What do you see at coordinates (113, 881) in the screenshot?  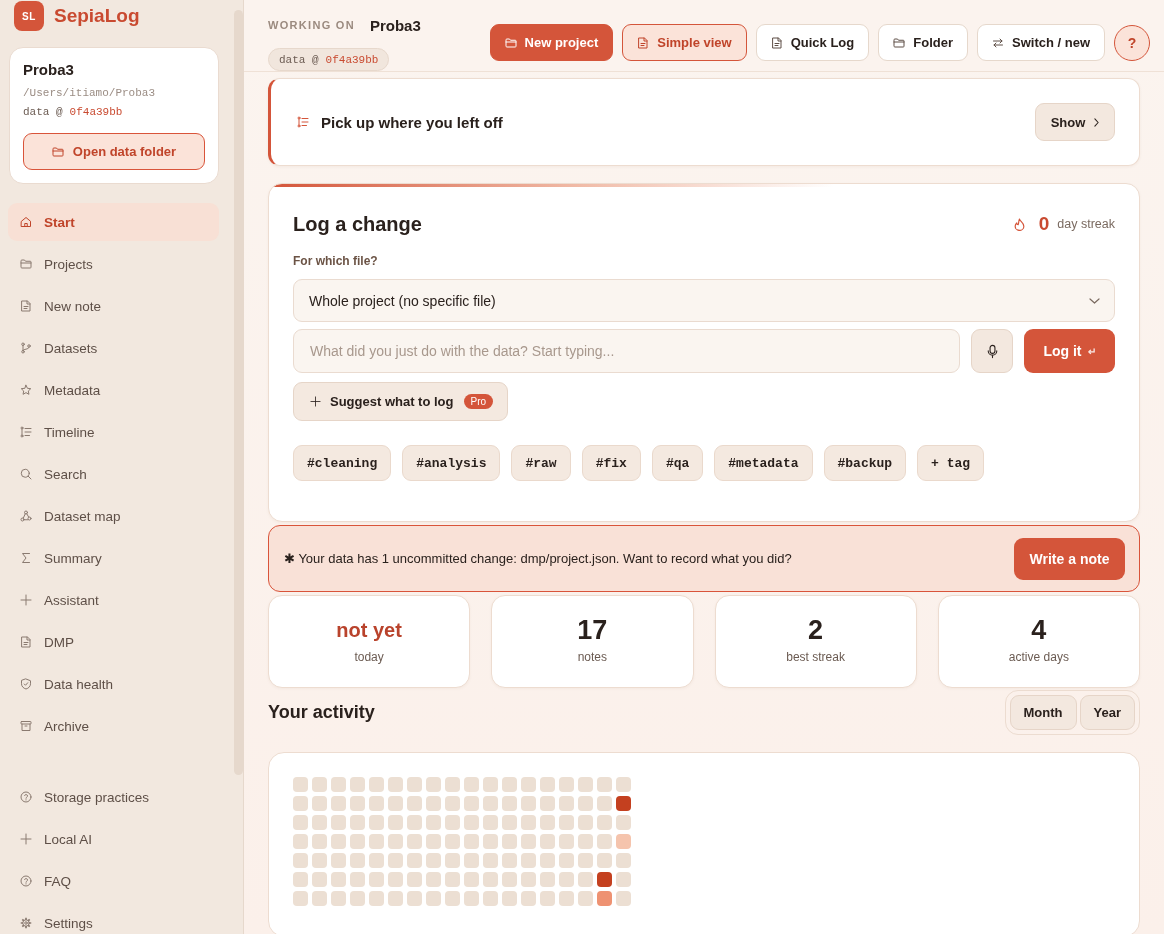 I see `nav-item: FAQ` at bounding box center [113, 881].